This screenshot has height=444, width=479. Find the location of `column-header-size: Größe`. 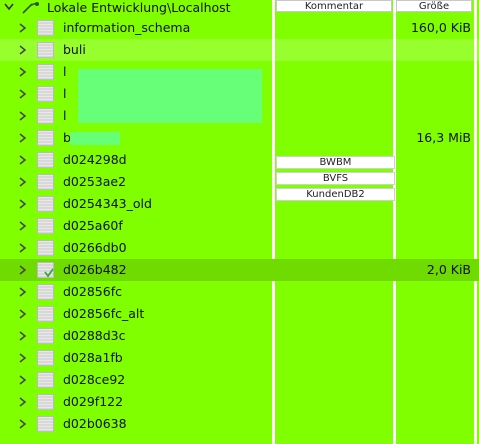

column-header-size: Größe is located at coordinates (434, 6).